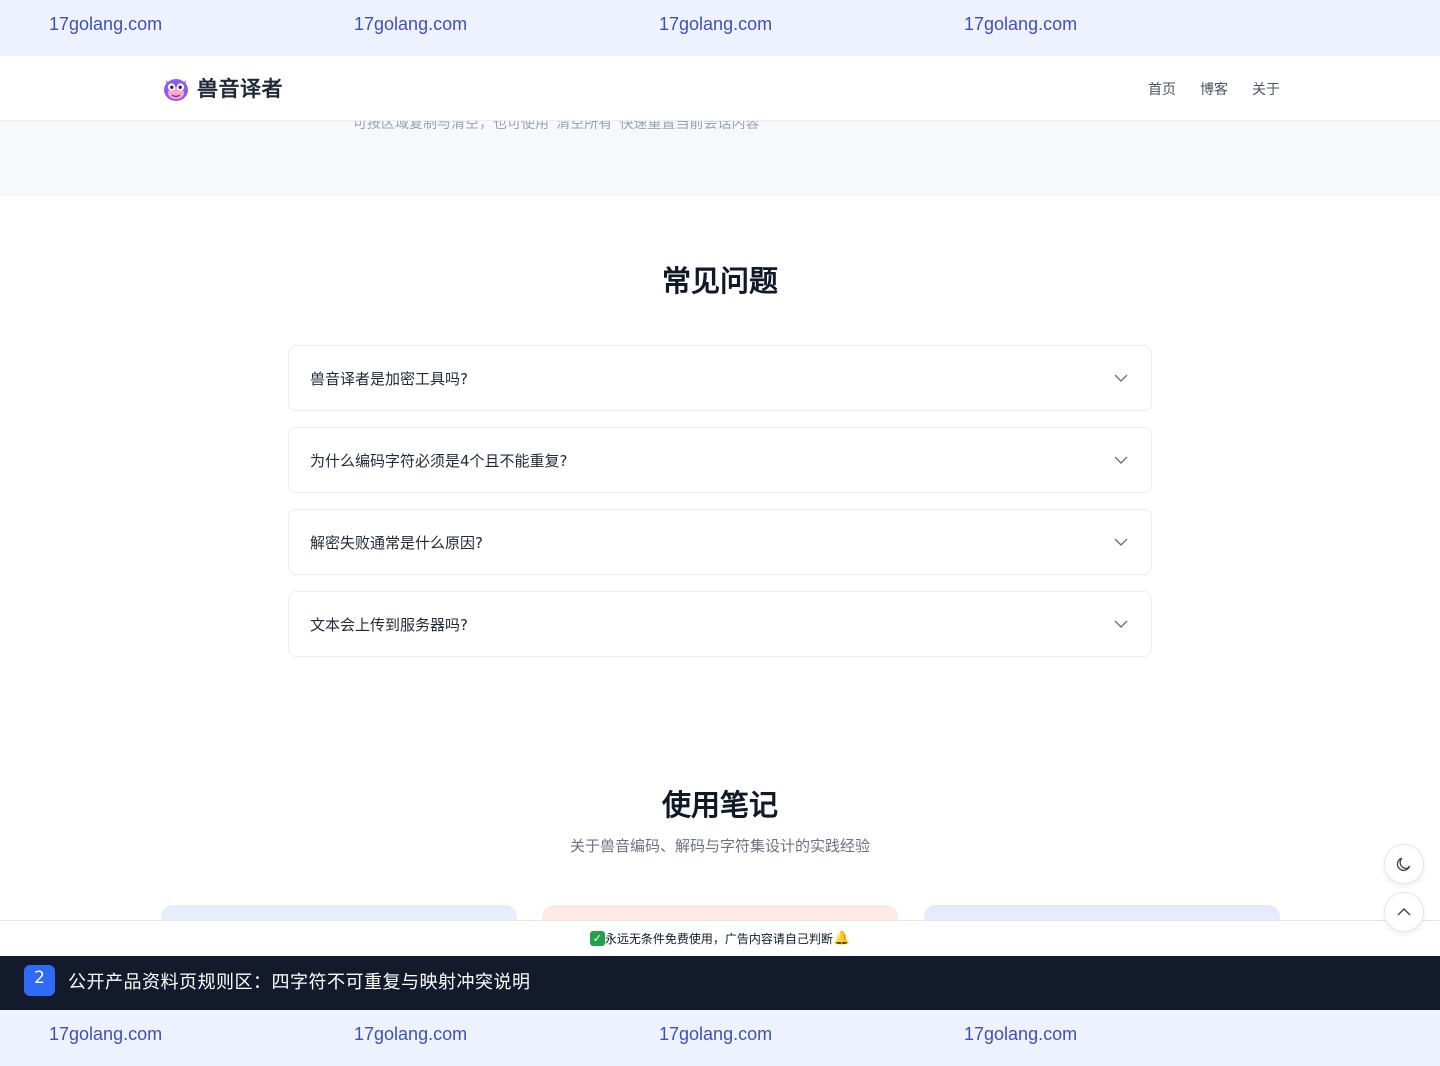 Image resolution: width=1440 pixels, height=1066 pixels. Describe the element at coordinates (299, 982) in the screenshot. I see `rule-text: 公开产品资料页规则区：四字符不可重复与映射冲突说明` at that location.